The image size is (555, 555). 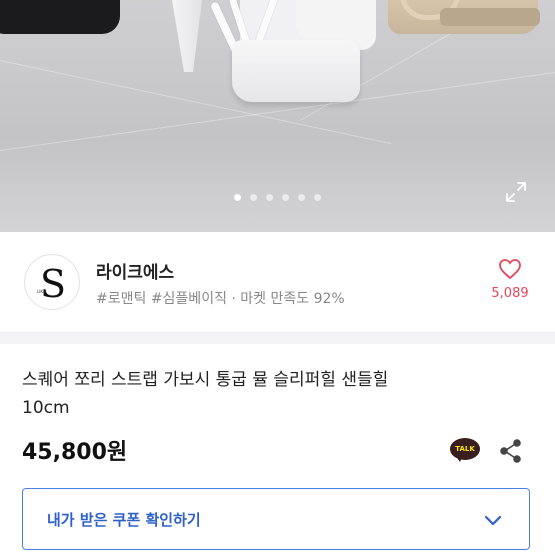 I want to click on share-icon, so click(x=511, y=451).